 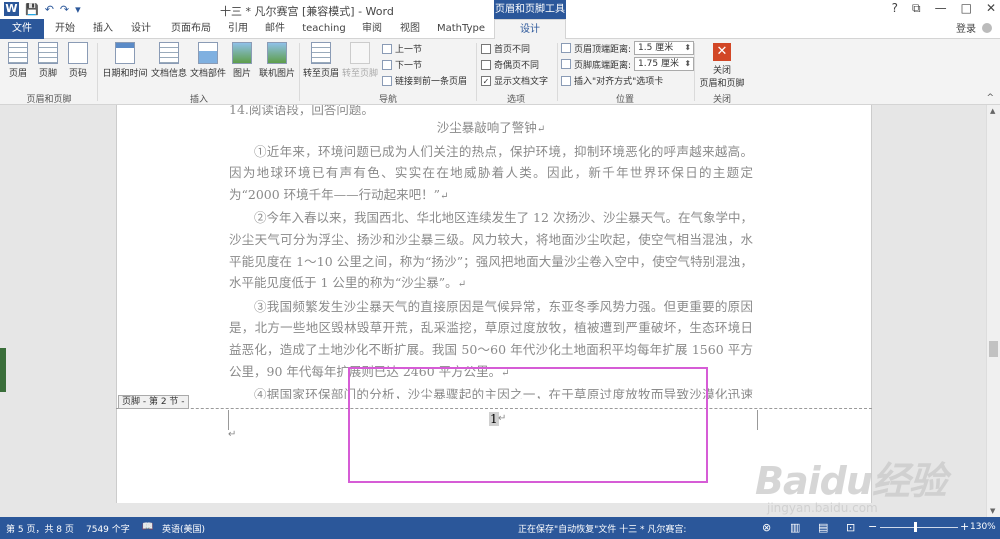 What do you see at coordinates (514, 80) in the screenshot?
I see `show-document-text-checkbox: ✓ 显示文档文字` at bounding box center [514, 80].